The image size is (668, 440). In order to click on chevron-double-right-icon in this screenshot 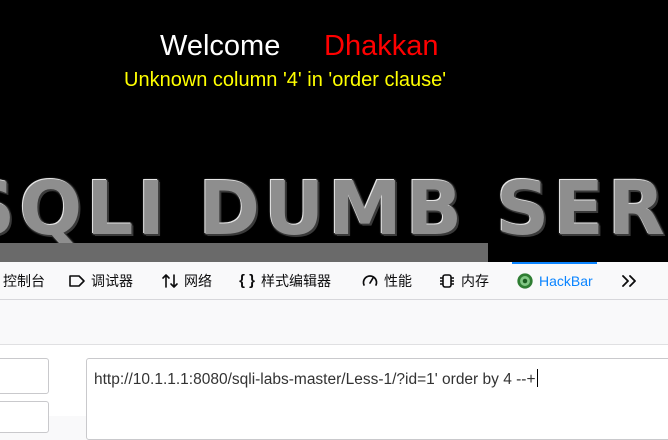, I will do `click(629, 281)`.